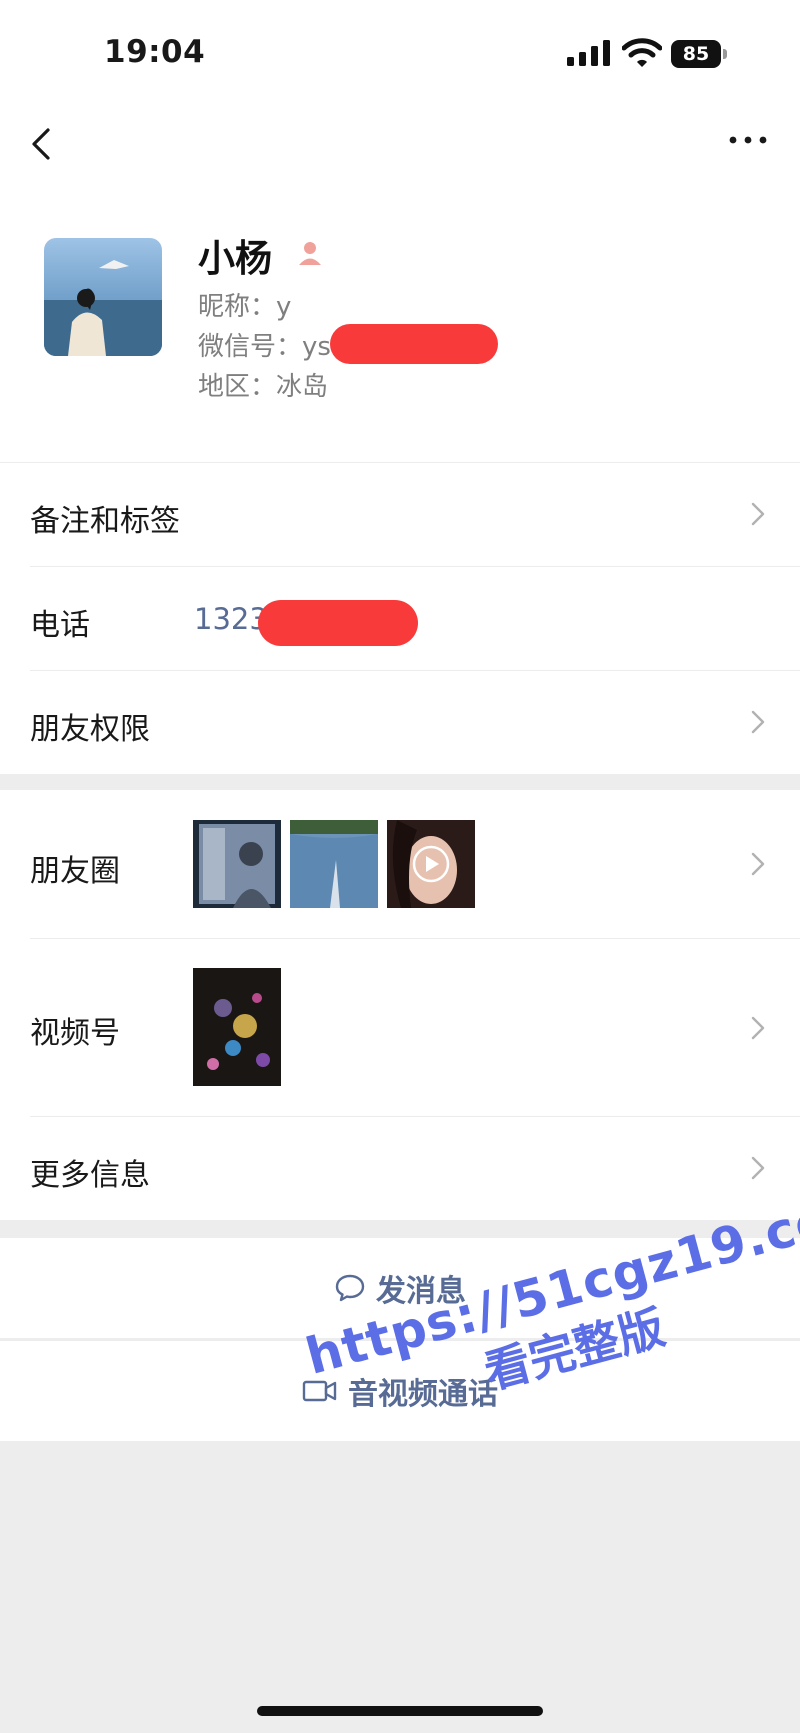  Describe the element at coordinates (400, 1711) in the screenshot. I see `home-indicator` at that location.